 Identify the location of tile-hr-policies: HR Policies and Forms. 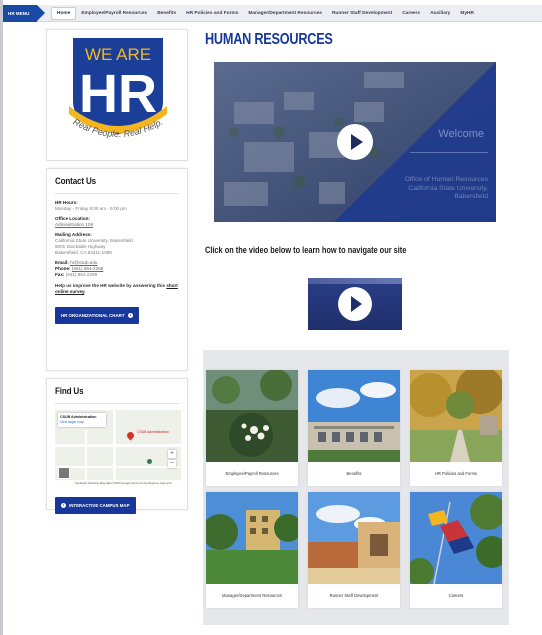
(456, 428).